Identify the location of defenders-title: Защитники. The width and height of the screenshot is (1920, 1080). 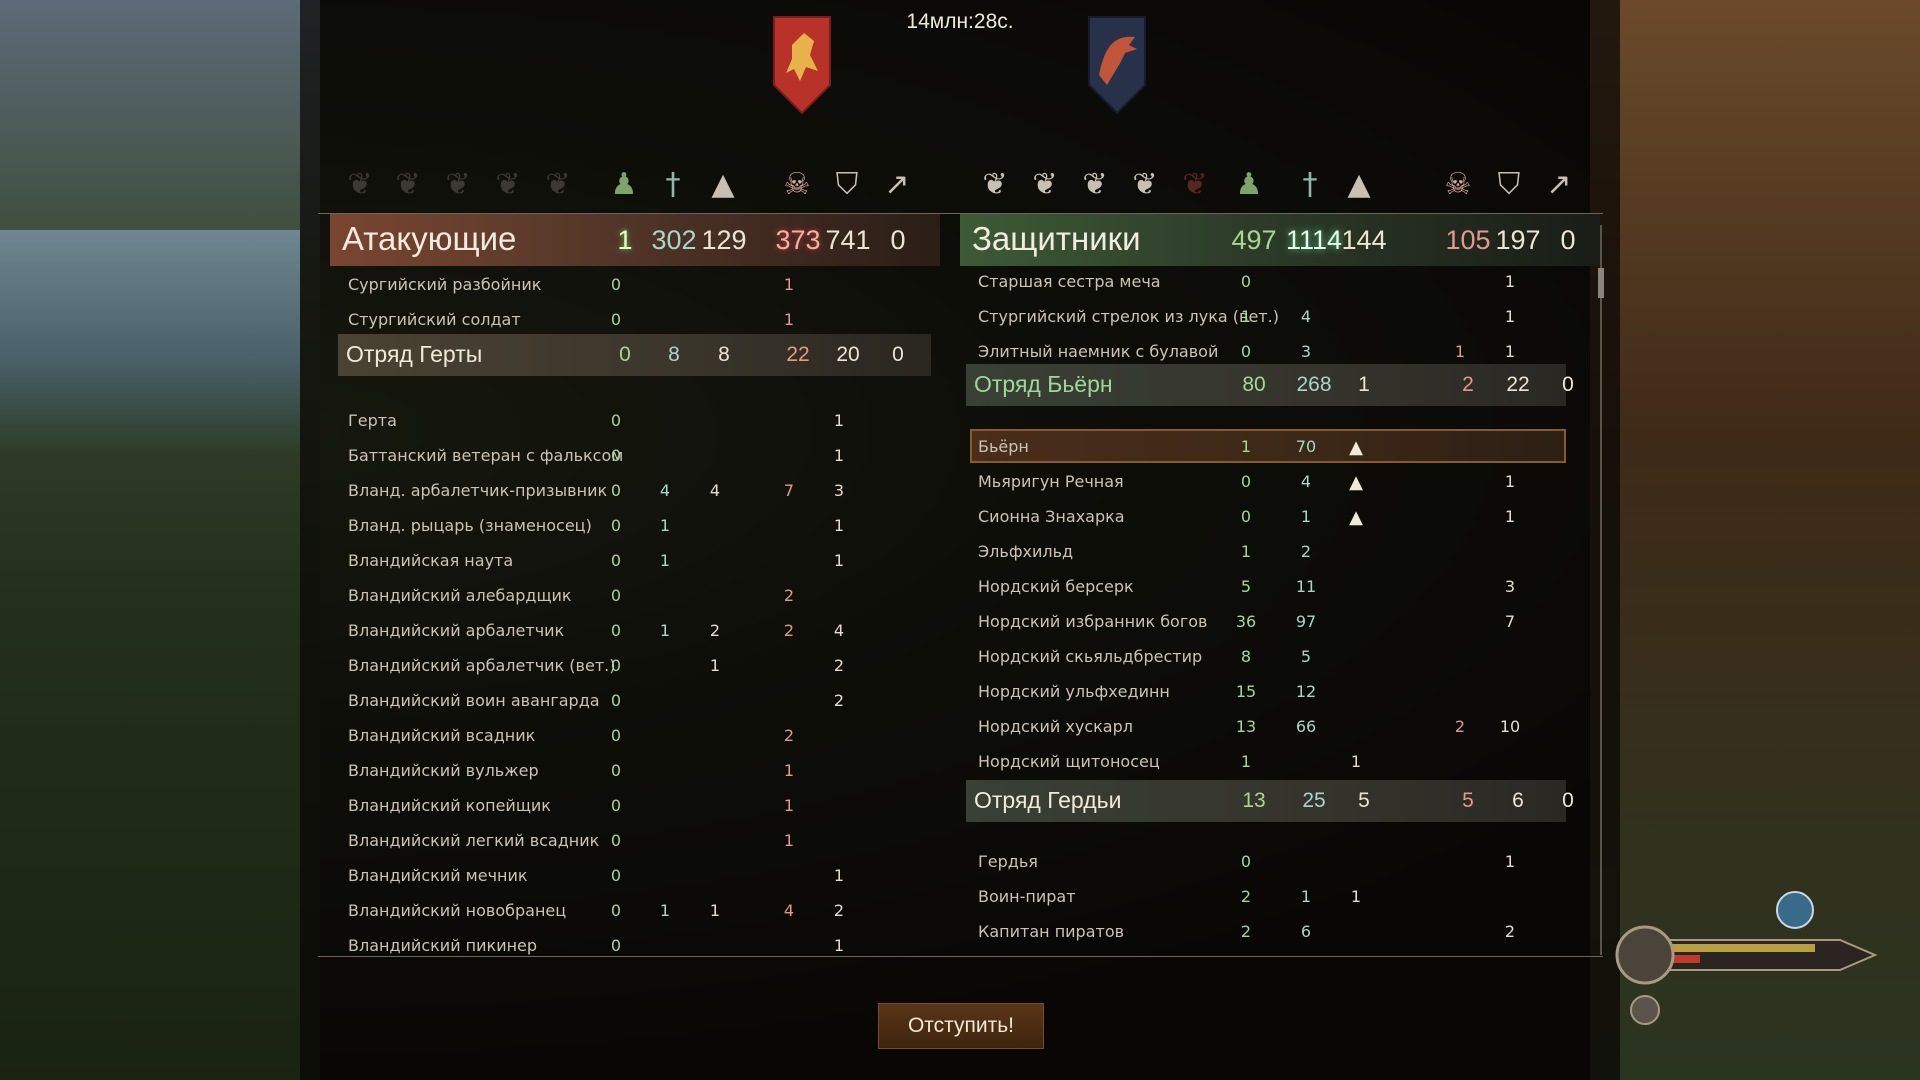
(1056, 238).